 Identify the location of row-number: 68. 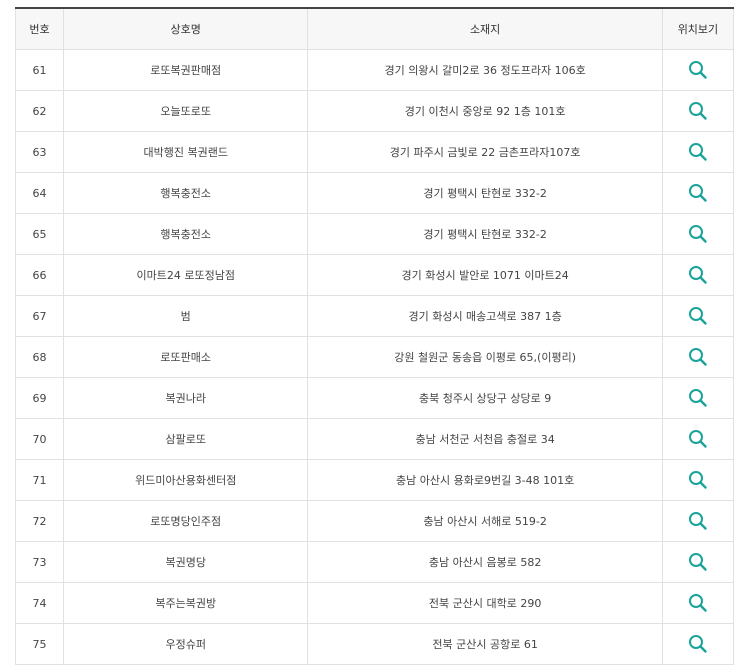
(39, 357).